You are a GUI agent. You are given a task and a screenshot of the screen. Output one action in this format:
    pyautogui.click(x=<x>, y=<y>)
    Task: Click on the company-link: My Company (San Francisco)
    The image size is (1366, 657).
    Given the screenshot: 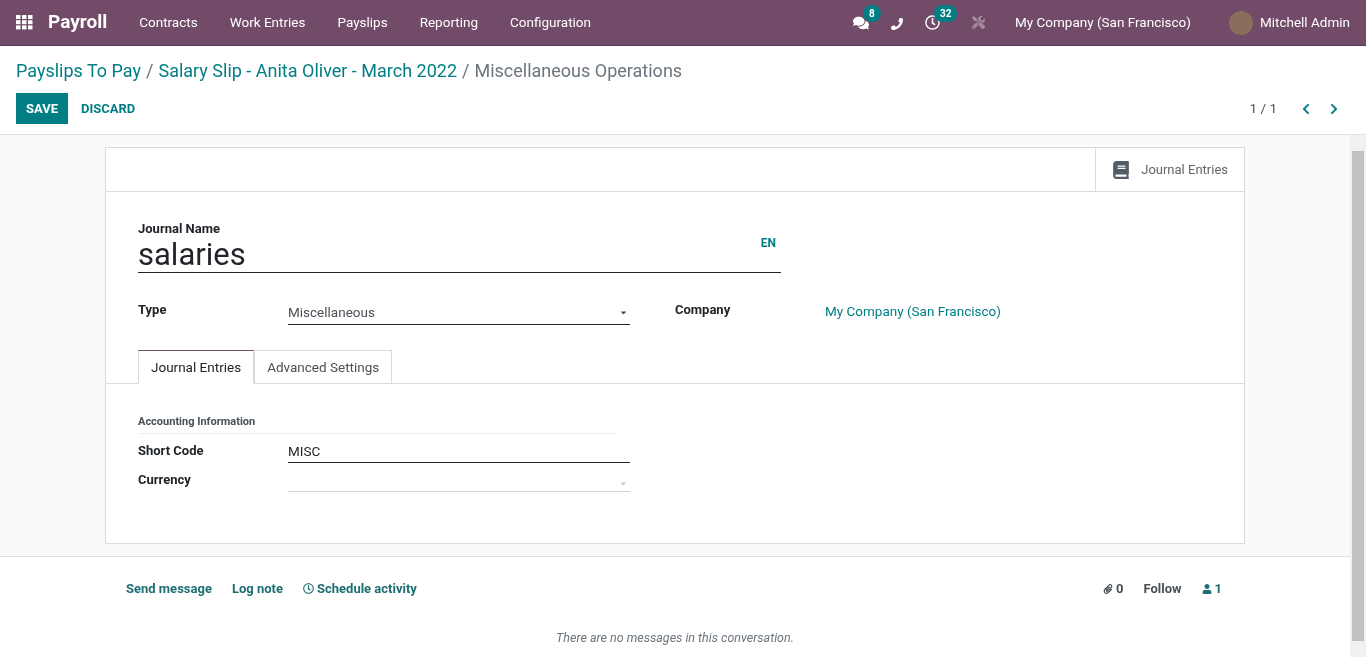 What is the action you would take?
    pyautogui.click(x=913, y=310)
    